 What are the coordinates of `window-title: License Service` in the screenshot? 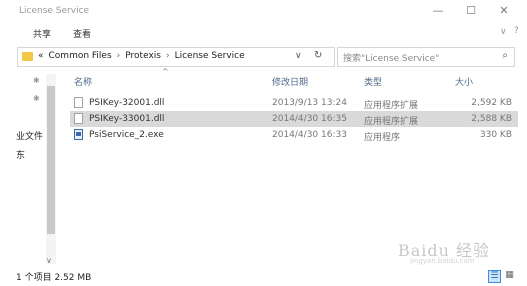 It's located at (54, 11).